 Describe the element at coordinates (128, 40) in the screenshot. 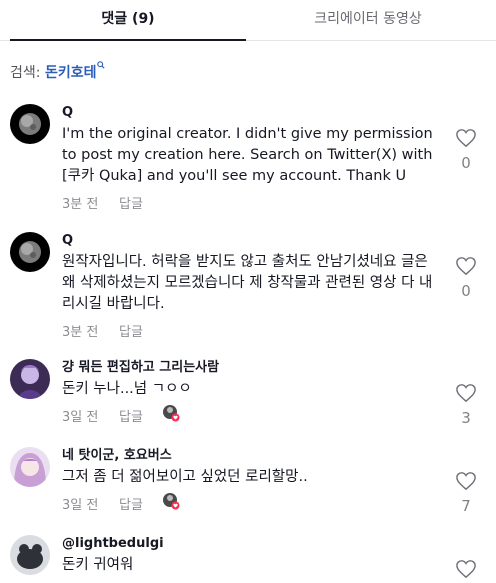

I see `active-tab-indicator` at that location.